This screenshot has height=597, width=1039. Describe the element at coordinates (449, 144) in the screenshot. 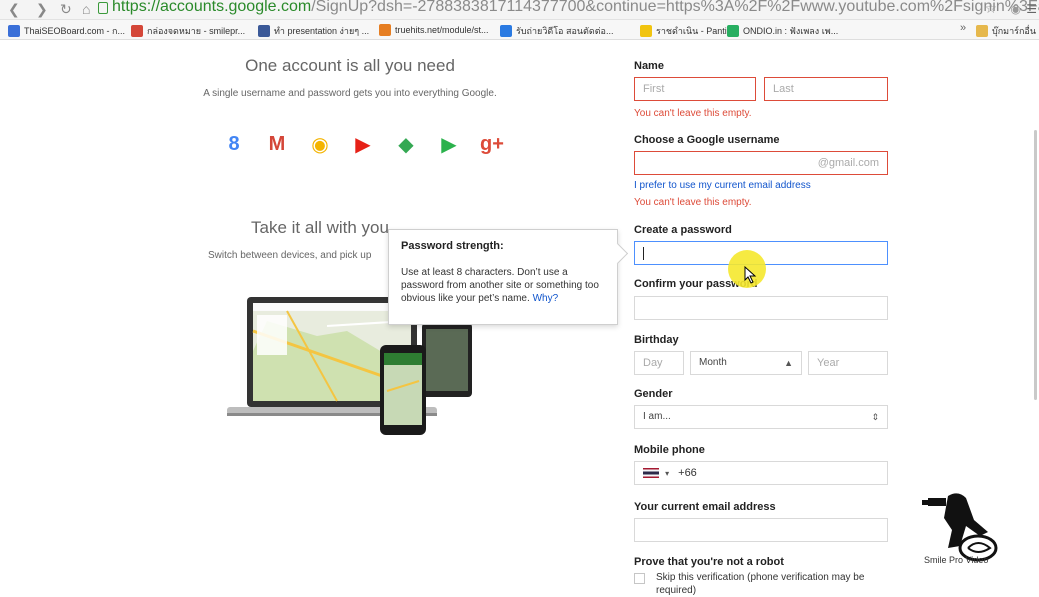

I see `play-app-icon: ▶` at that location.